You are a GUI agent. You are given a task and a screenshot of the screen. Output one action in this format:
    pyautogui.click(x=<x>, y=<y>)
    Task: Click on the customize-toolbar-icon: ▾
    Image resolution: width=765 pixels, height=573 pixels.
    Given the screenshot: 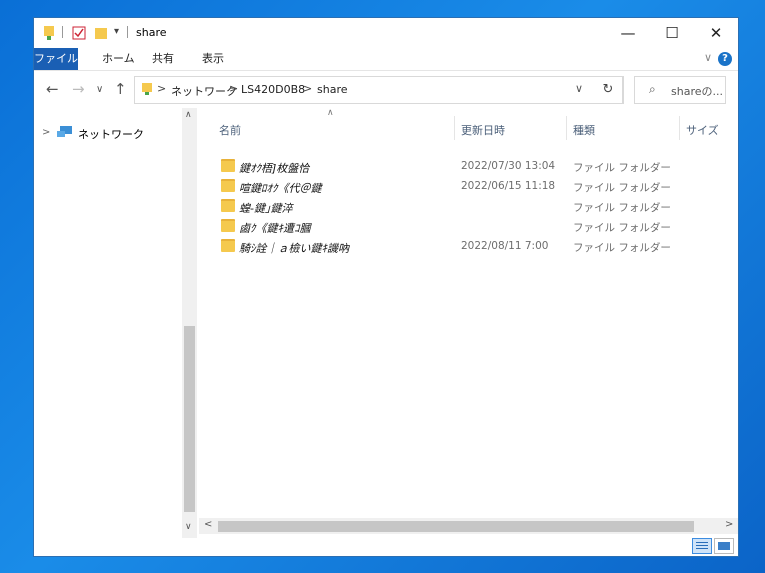 What is the action you would take?
    pyautogui.click(x=116, y=34)
    